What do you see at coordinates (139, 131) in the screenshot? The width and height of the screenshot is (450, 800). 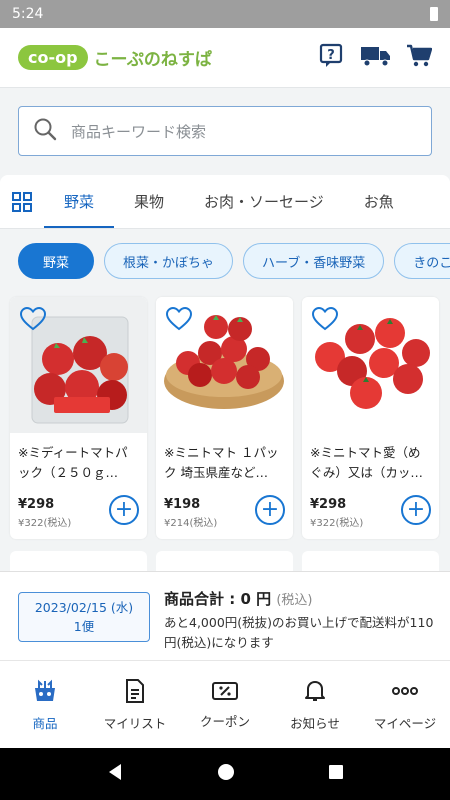 I see `search-placeholder: 商品キーワード検索` at bounding box center [139, 131].